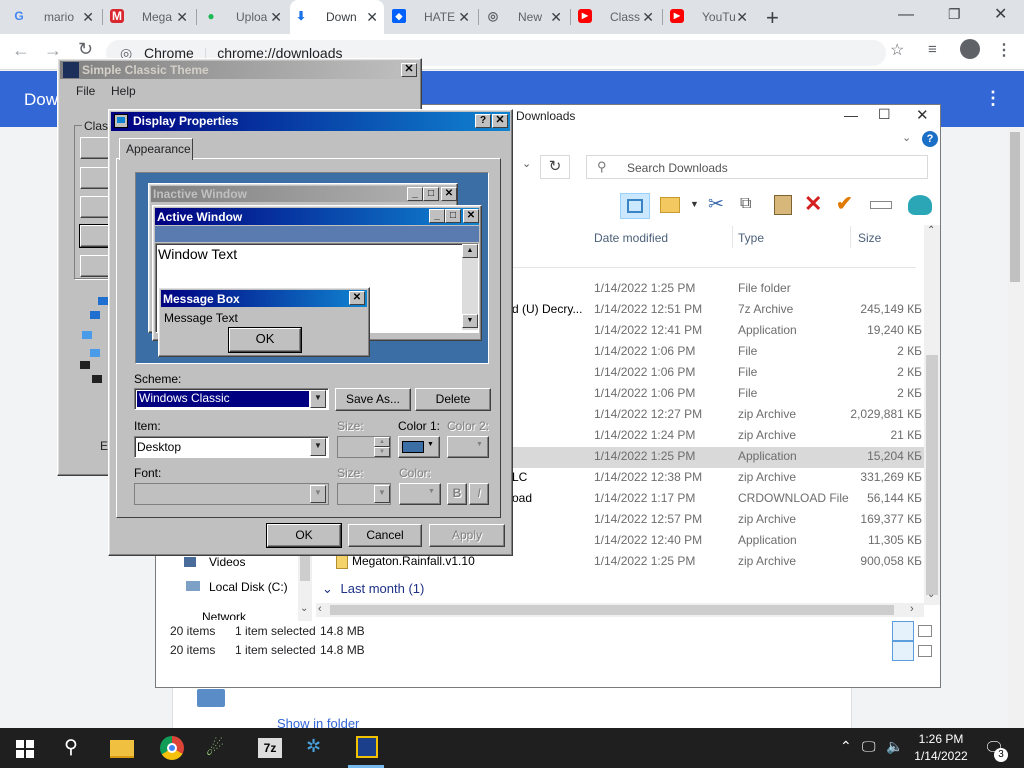 Image resolution: width=1024 pixels, height=768 pixels. I want to click on nav-item-videos: Videos, so click(227, 562).